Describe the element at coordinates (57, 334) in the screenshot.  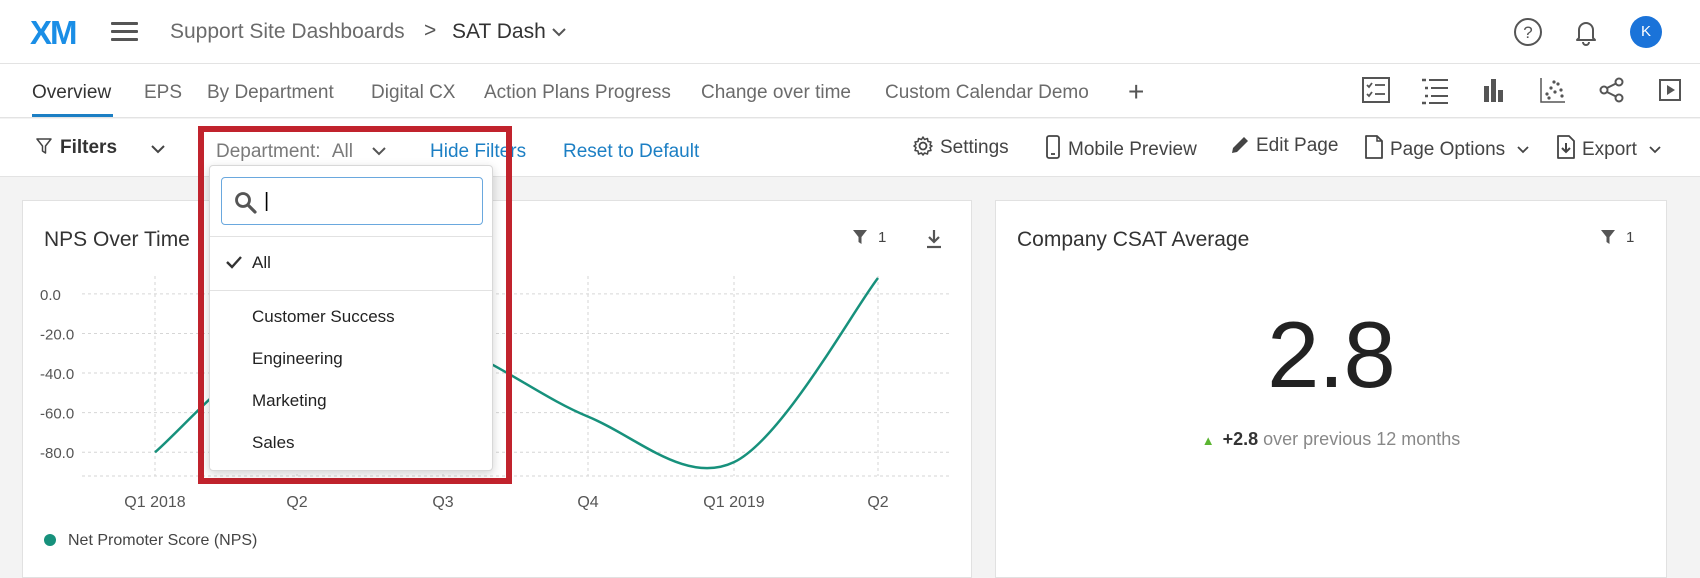
I see `y-tick-label: -20.0` at that location.